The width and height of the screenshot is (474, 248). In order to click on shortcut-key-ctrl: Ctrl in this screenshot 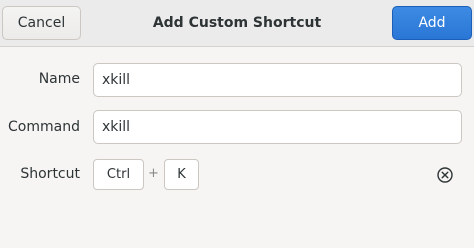, I will do `click(118, 174)`.